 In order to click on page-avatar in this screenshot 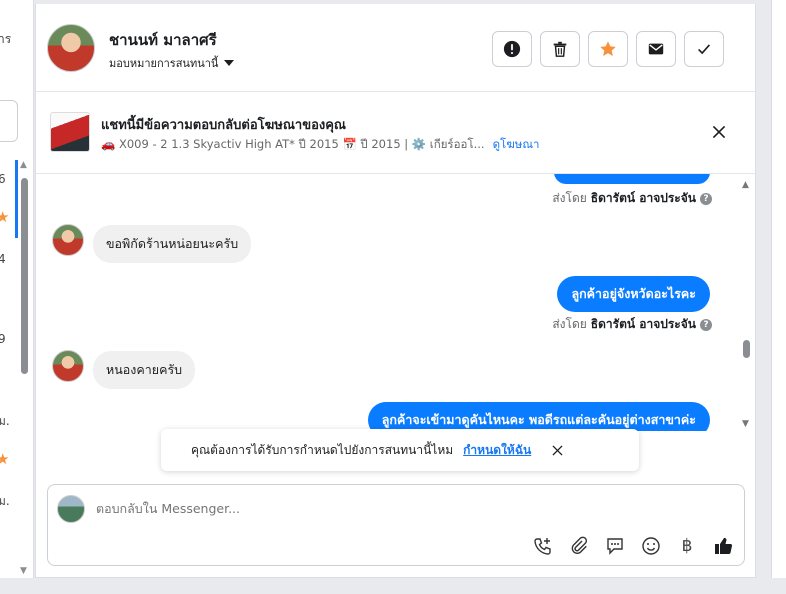, I will do `click(71, 509)`.